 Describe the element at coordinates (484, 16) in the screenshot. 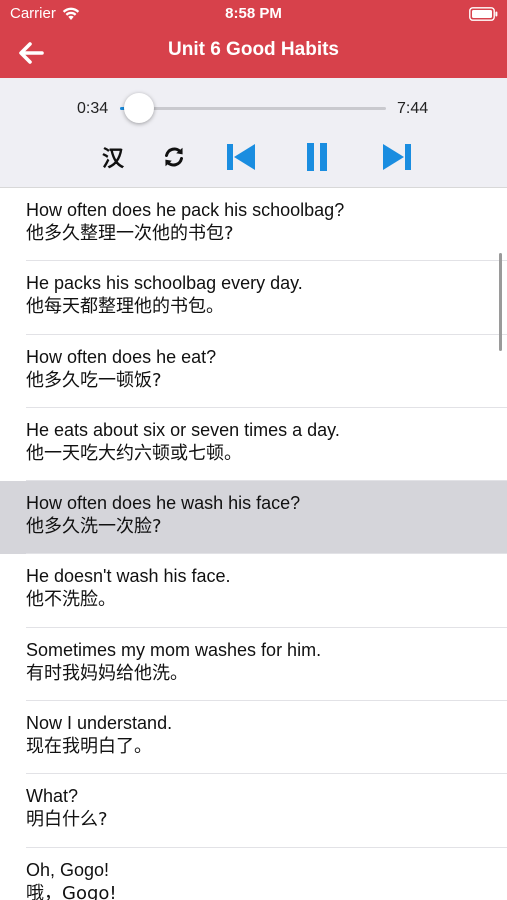

I see `battery-icon` at that location.